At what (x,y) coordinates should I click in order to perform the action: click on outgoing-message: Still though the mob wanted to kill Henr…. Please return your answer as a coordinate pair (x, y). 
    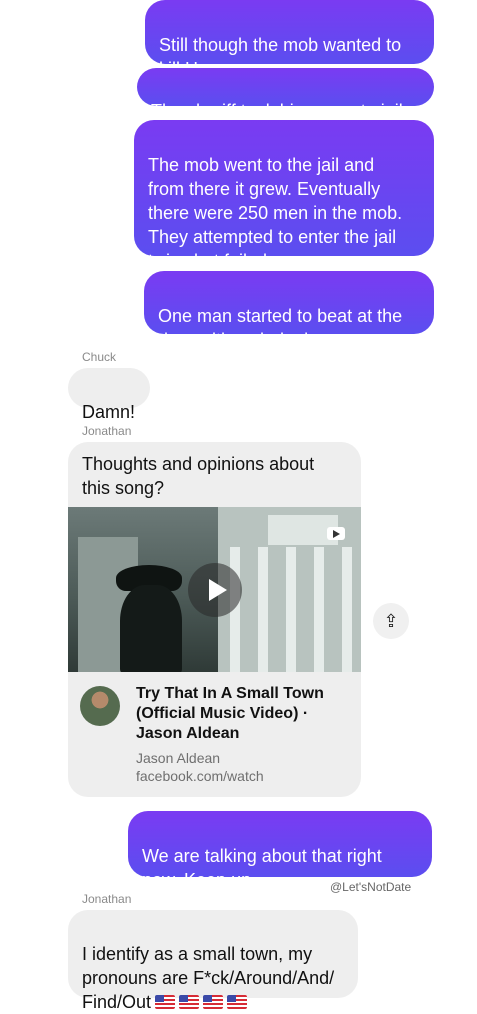
    Looking at the image, I should click on (289, 39).